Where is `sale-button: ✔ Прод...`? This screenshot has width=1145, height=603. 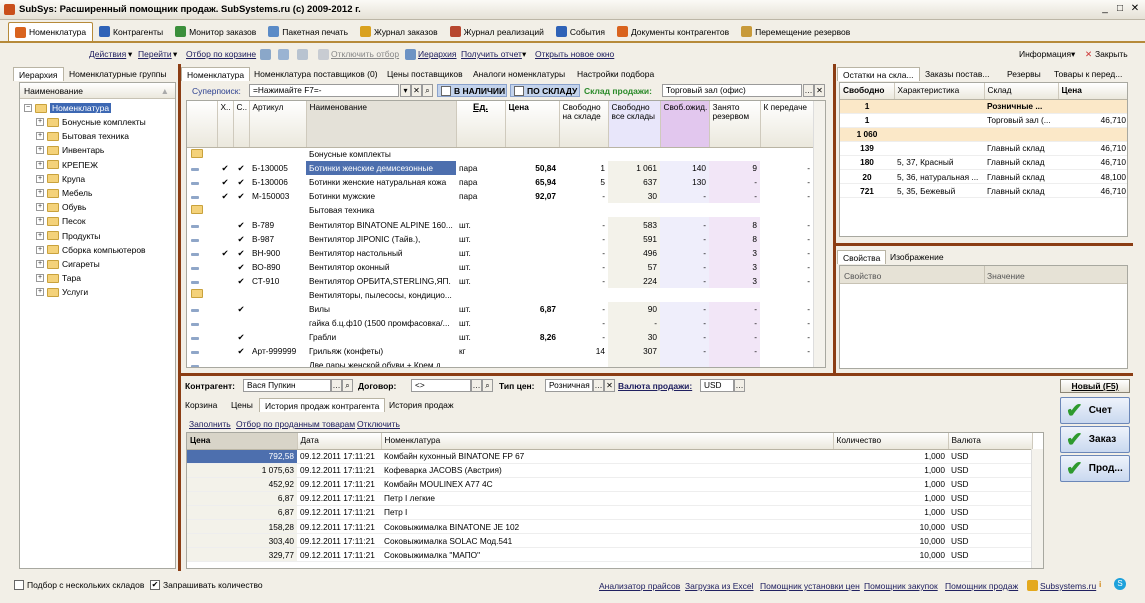 sale-button: ✔ Прод... is located at coordinates (1095, 468).